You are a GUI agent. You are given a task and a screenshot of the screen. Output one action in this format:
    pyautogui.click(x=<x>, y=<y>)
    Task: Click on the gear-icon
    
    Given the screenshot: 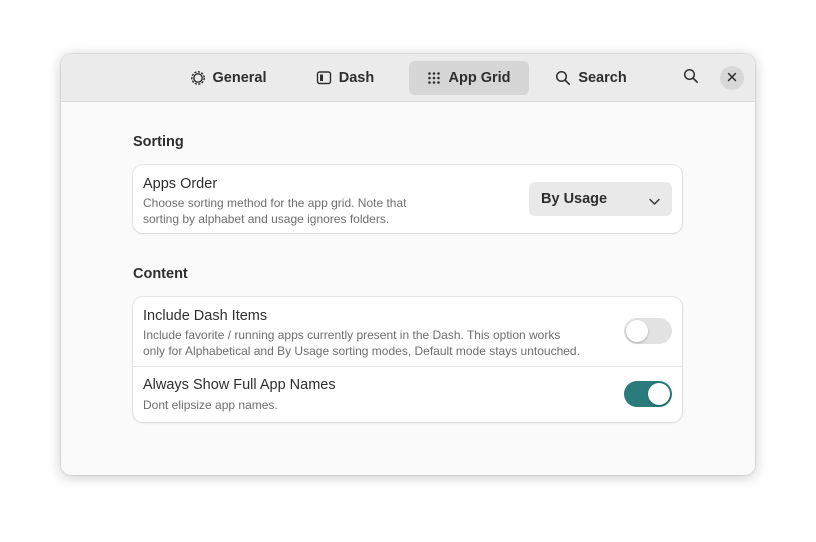 What is the action you would take?
    pyautogui.click(x=198, y=78)
    